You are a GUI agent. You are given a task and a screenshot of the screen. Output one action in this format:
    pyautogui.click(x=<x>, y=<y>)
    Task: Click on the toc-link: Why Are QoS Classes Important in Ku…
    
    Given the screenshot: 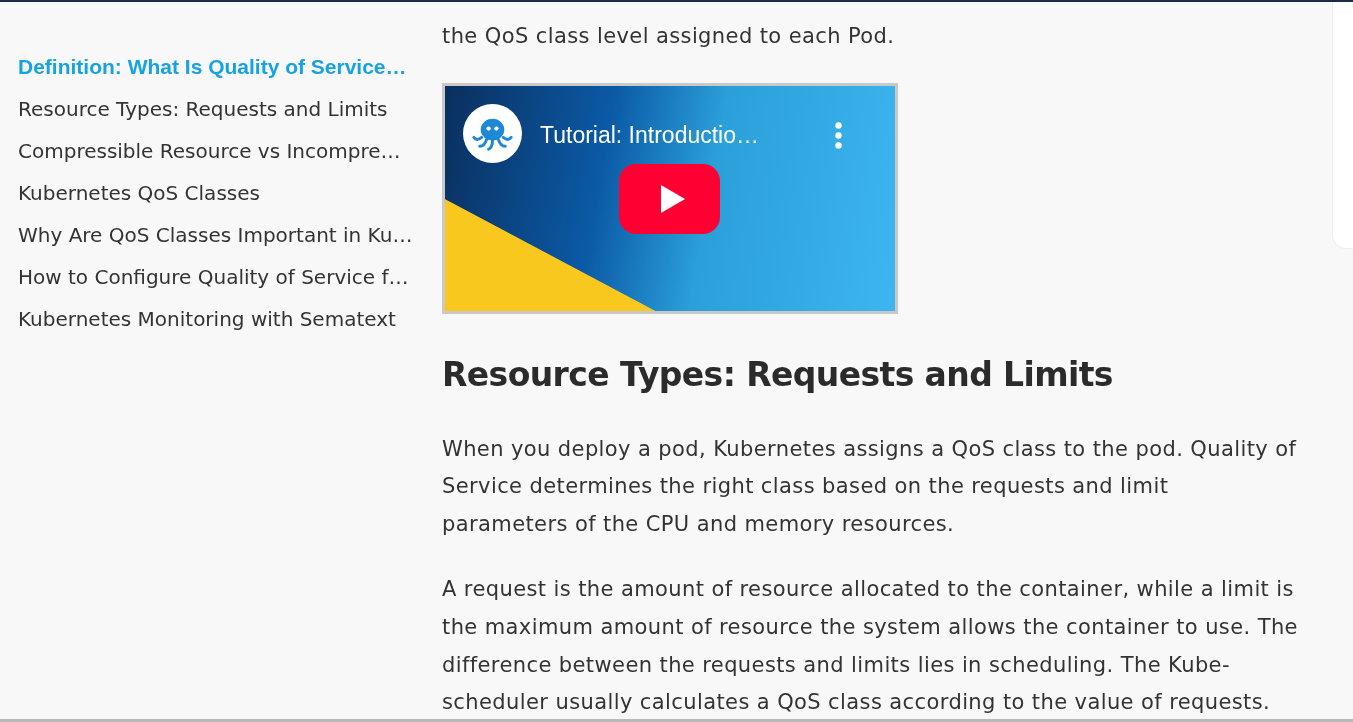 What is the action you would take?
    pyautogui.click(x=215, y=235)
    